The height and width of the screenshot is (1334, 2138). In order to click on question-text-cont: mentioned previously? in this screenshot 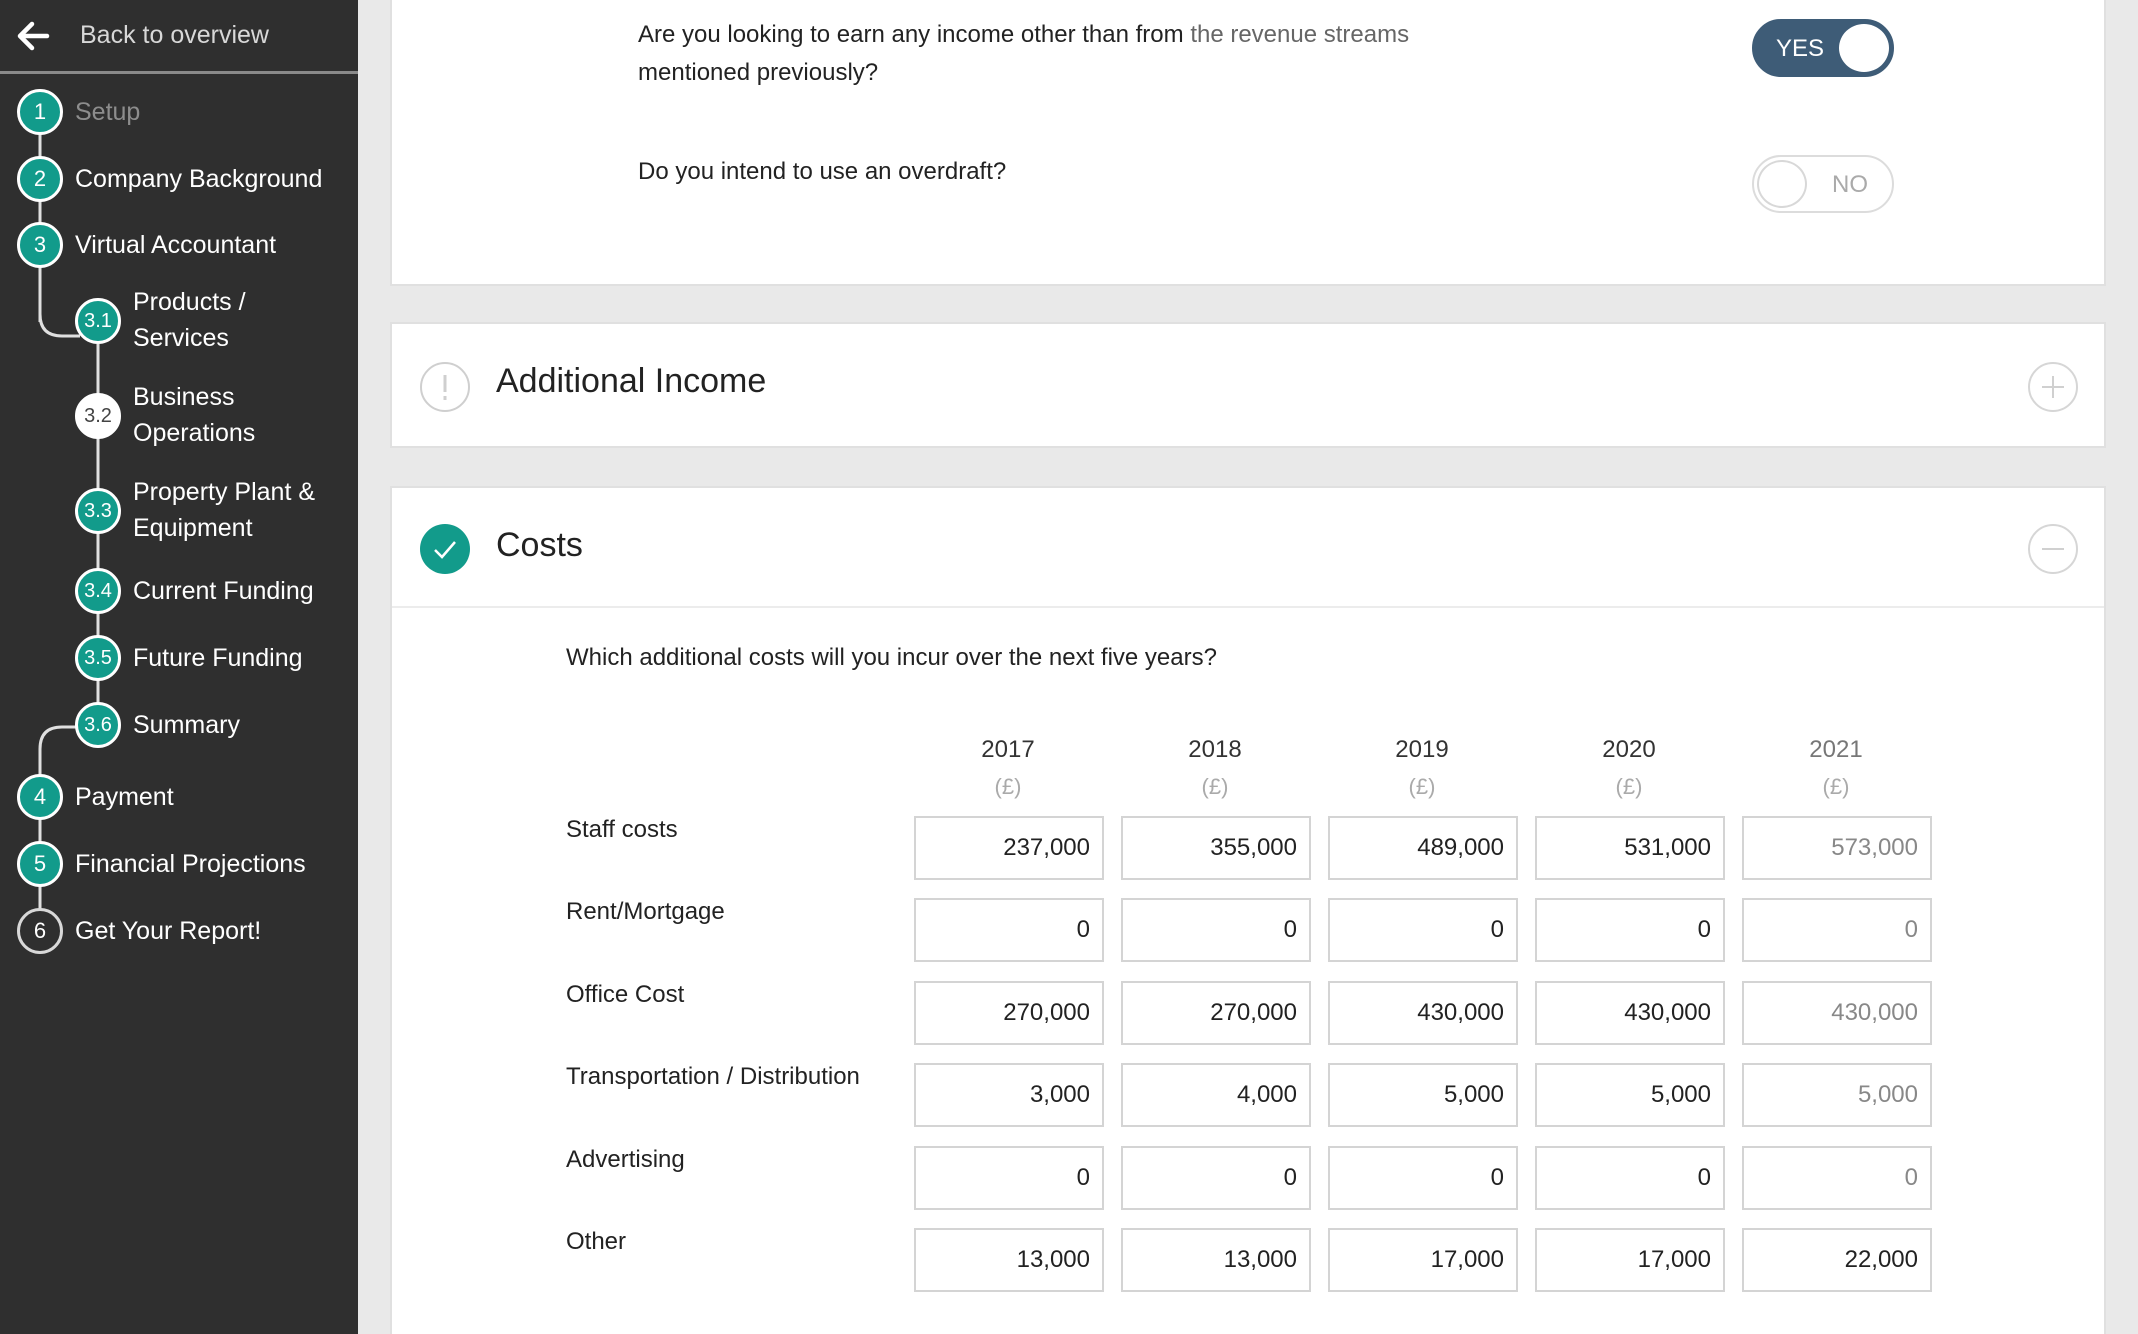, I will do `click(758, 72)`.